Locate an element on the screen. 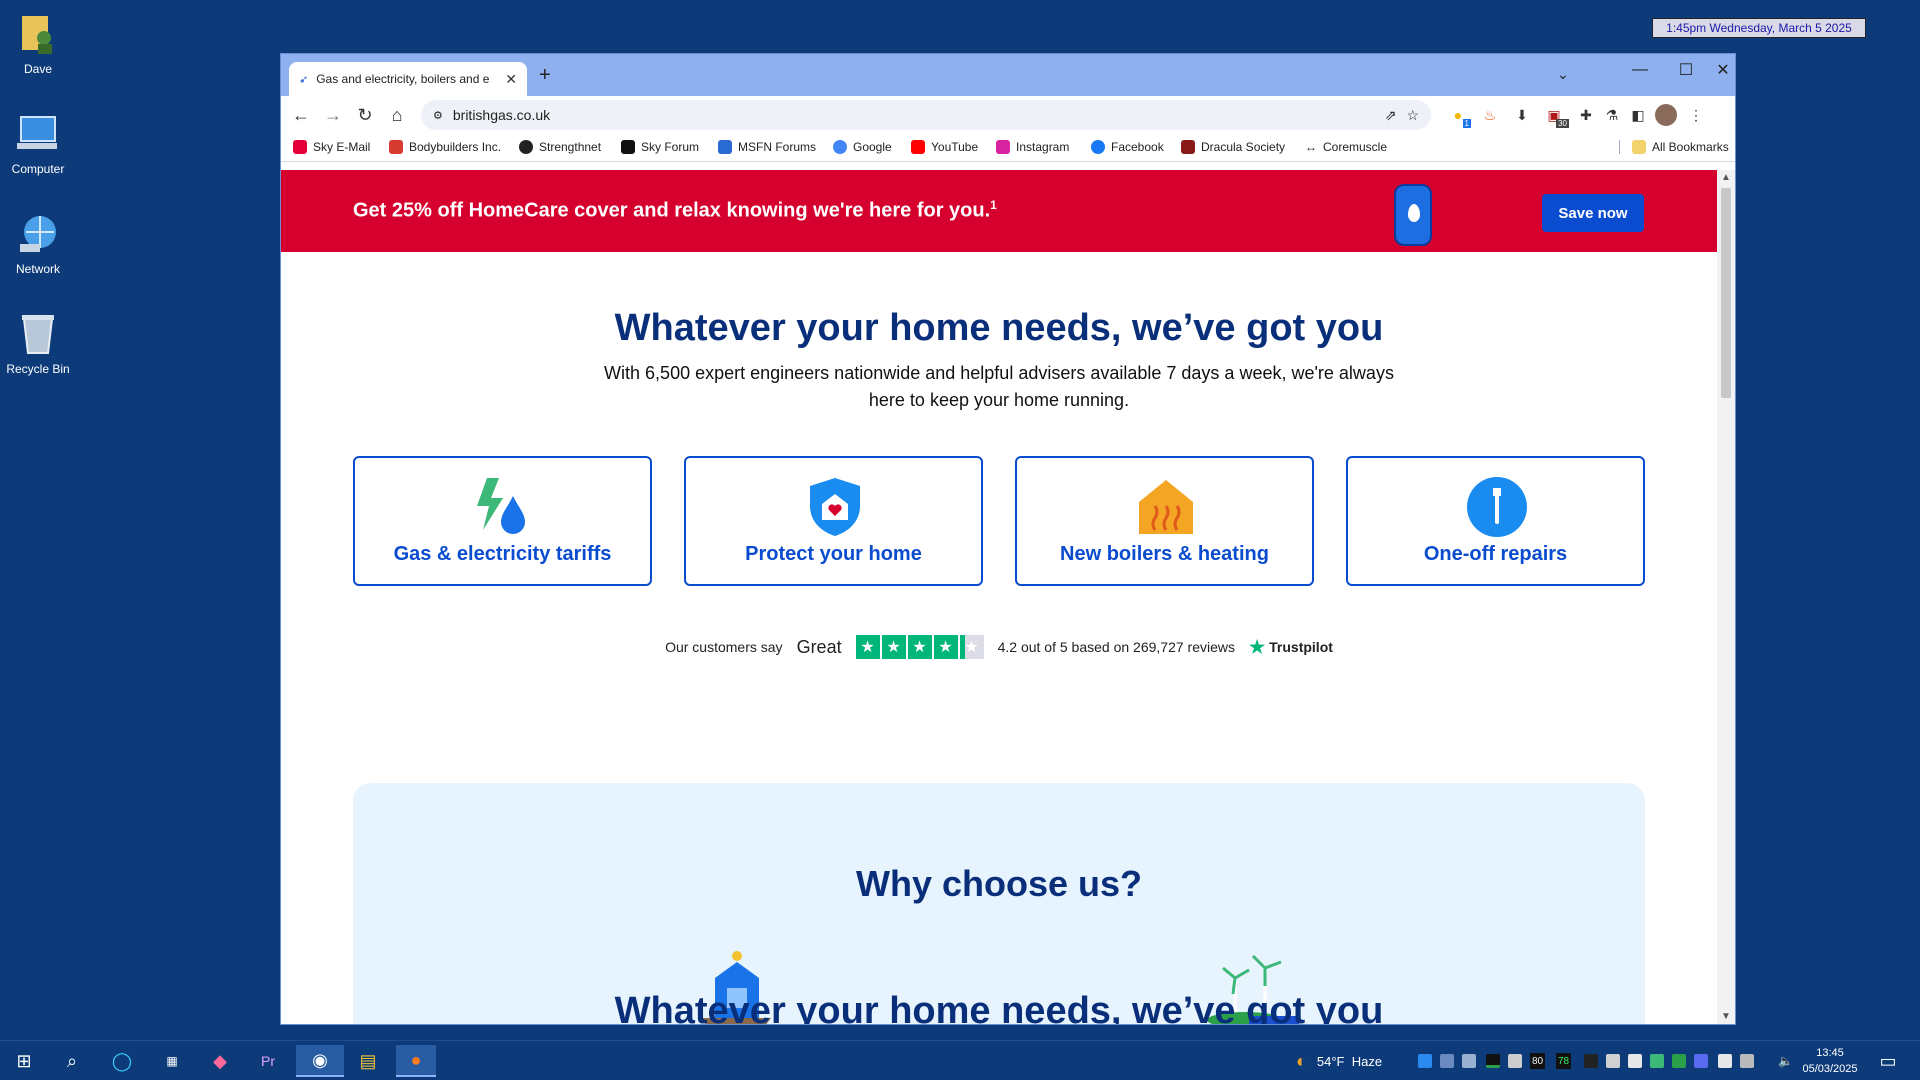 This screenshot has height=1080, width=1920. forward-icon: → is located at coordinates (333, 115).